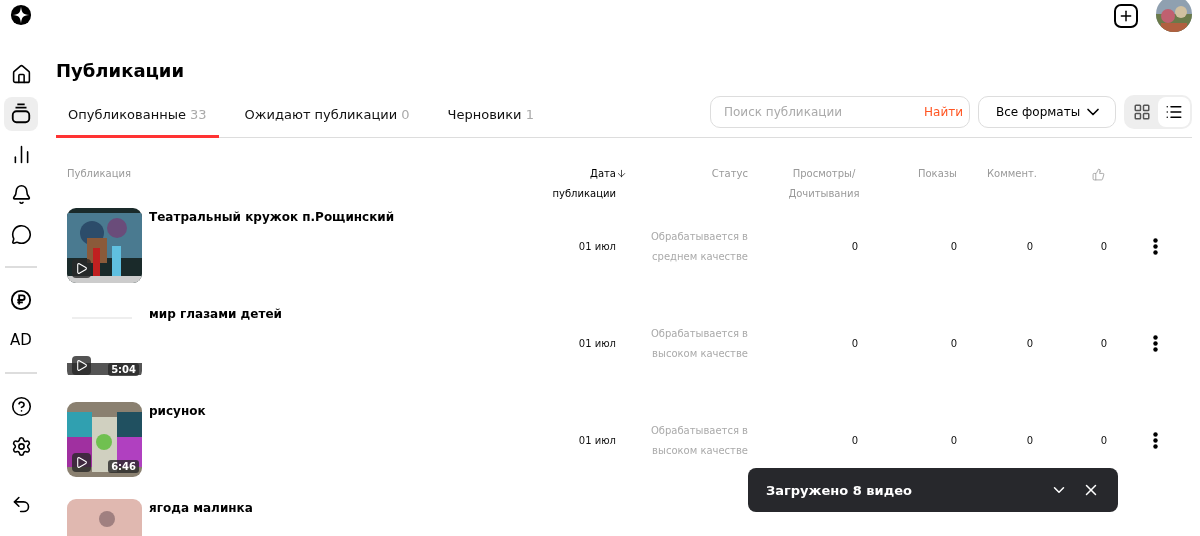 This screenshot has height=536, width=1200. I want to click on chat-icon, so click(21, 234).